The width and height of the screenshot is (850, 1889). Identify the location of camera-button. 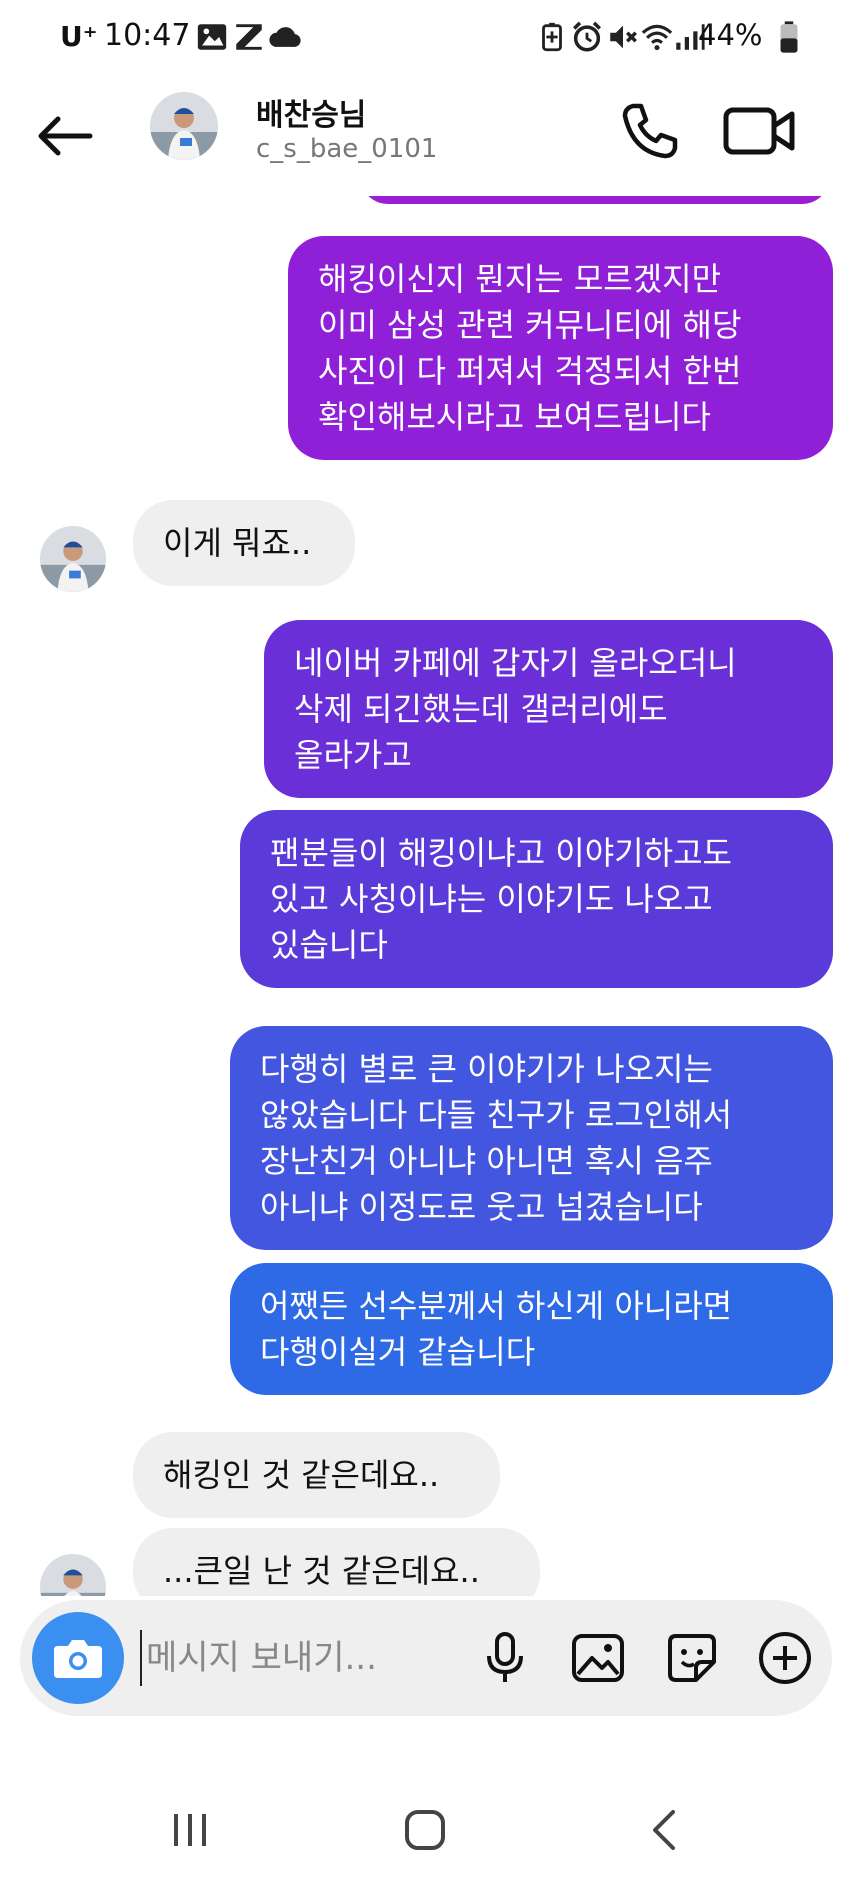
(78, 1658).